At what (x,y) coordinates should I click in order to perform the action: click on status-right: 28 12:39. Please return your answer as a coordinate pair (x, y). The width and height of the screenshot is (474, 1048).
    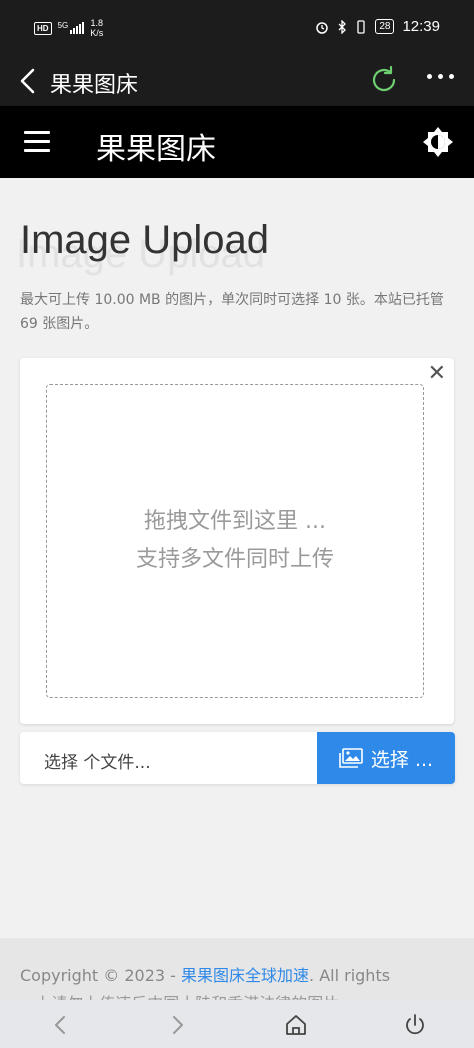
    Looking at the image, I should click on (377, 26).